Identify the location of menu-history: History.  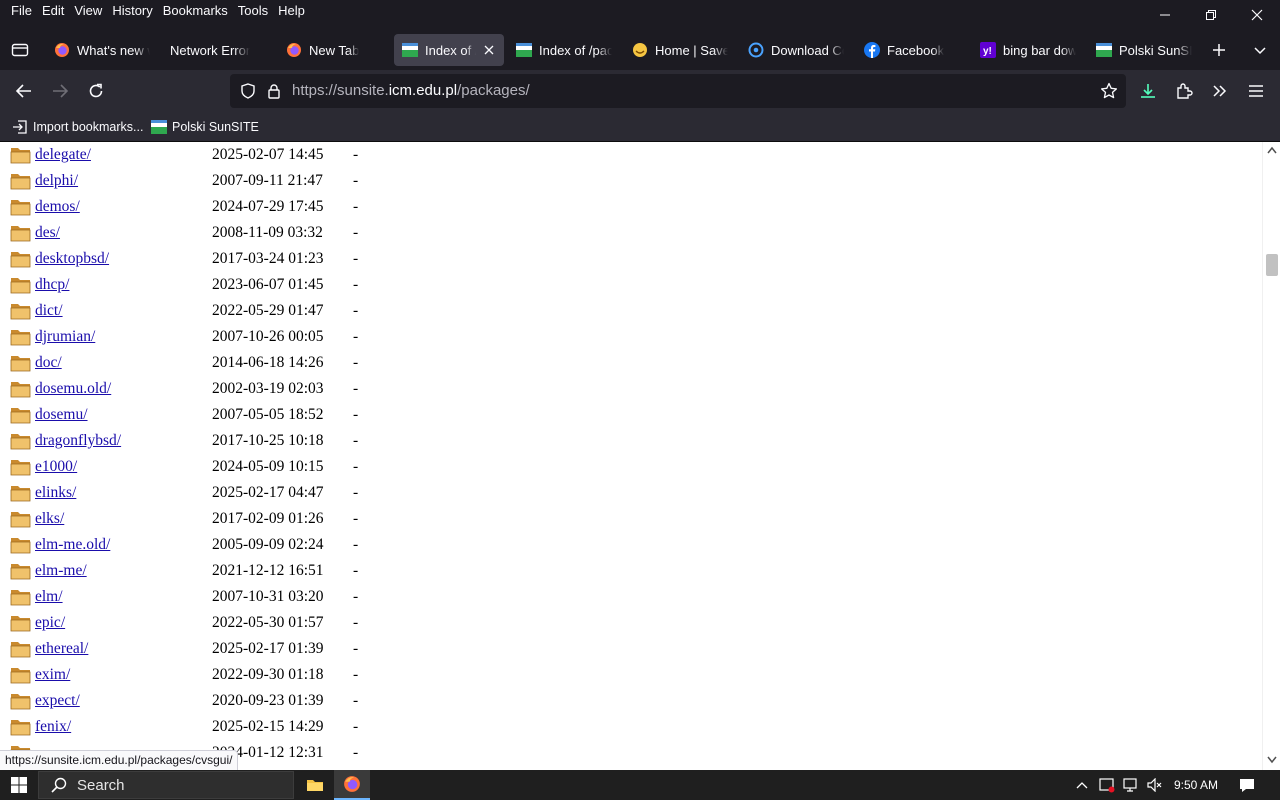
(132, 11).